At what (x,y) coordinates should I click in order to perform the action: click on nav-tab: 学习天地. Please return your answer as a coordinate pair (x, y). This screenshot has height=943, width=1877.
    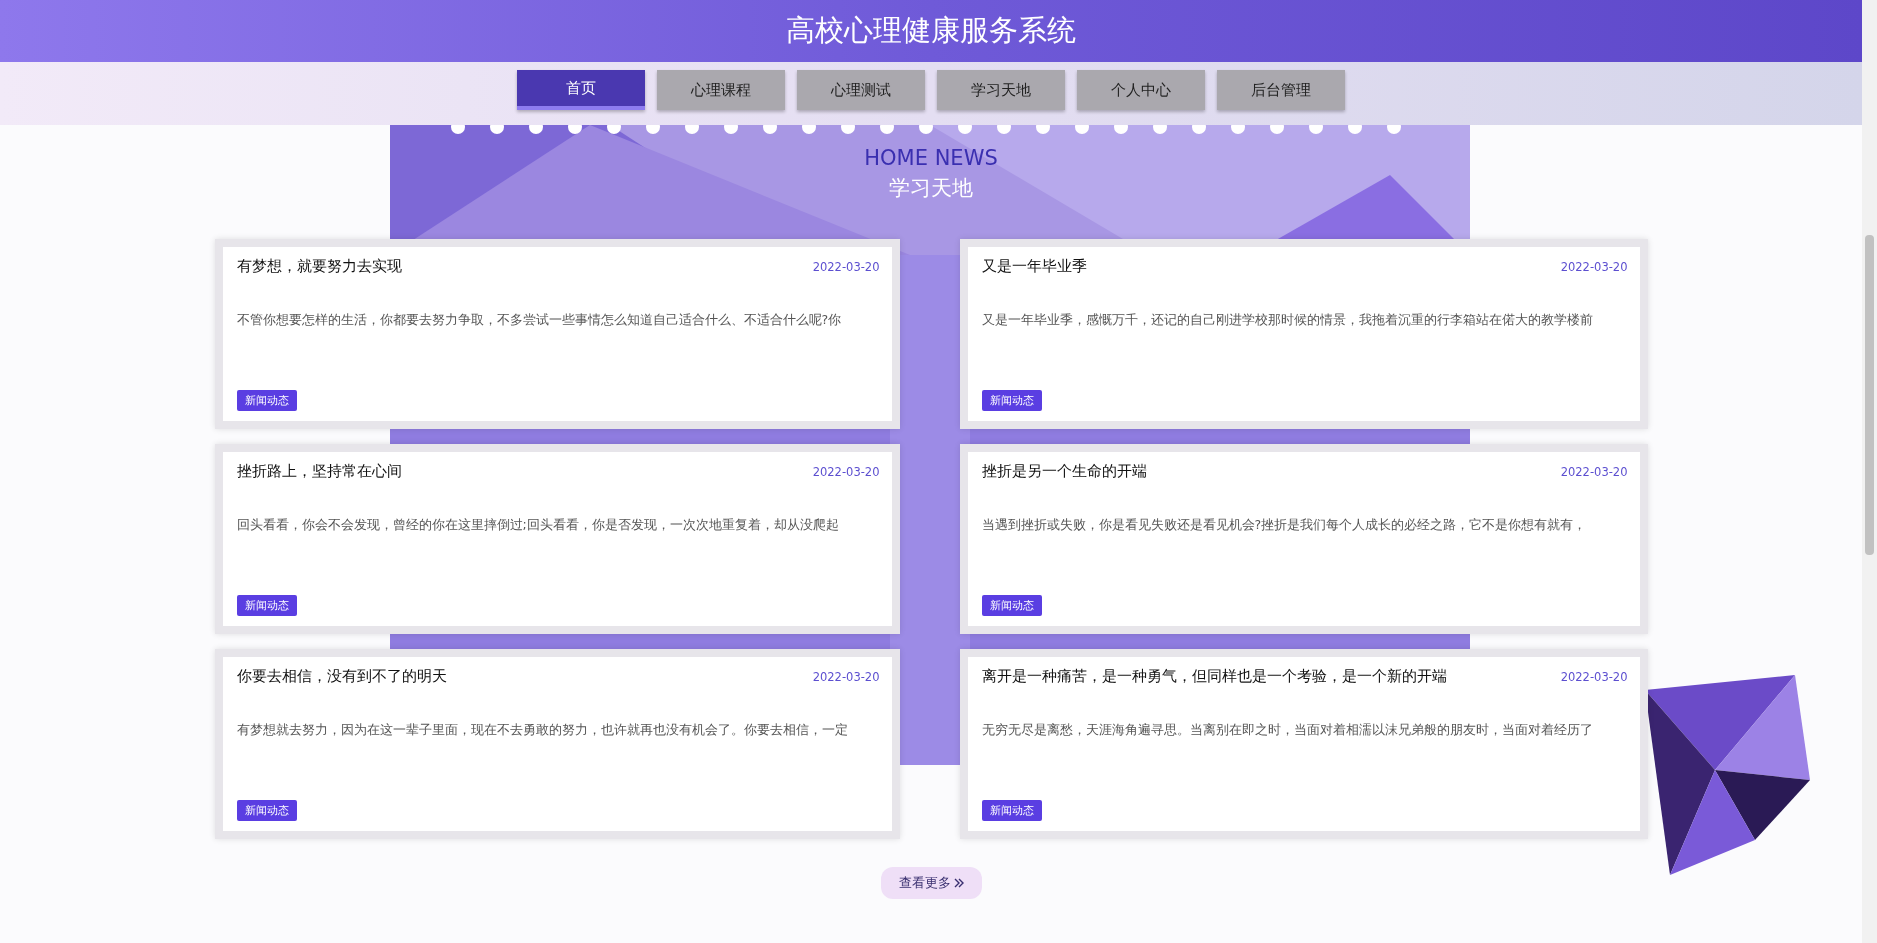
    Looking at the image, I should click on (1001, 90).